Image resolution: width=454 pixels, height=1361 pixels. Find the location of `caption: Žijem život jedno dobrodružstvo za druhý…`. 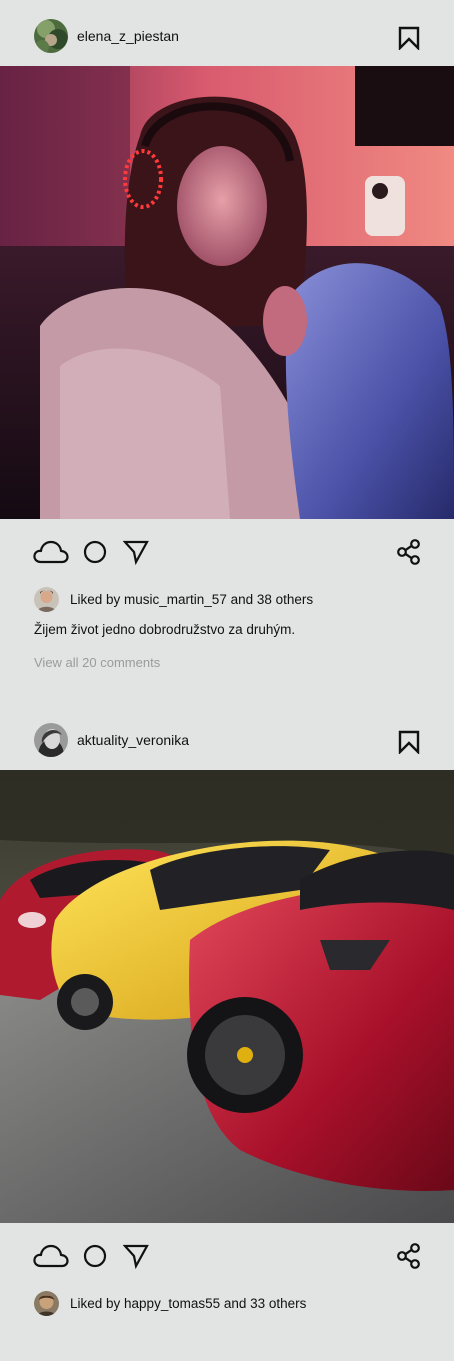

caption: Žijem život jedno dobrodružstvo za druhý… is located at coordinates (165, 629).